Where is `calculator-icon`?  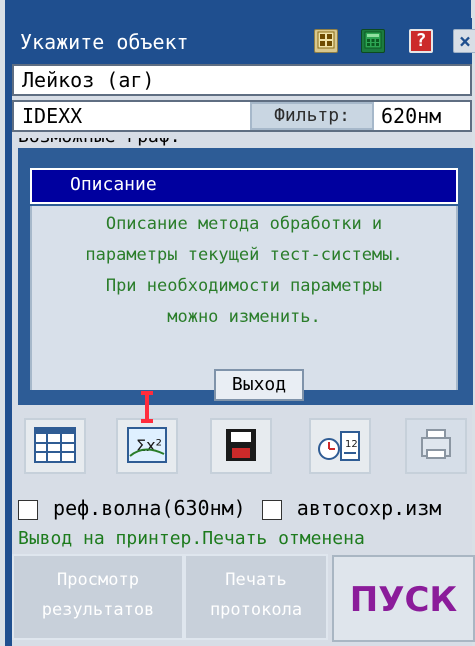
calculator-icon is located at coordinates (326, 41).